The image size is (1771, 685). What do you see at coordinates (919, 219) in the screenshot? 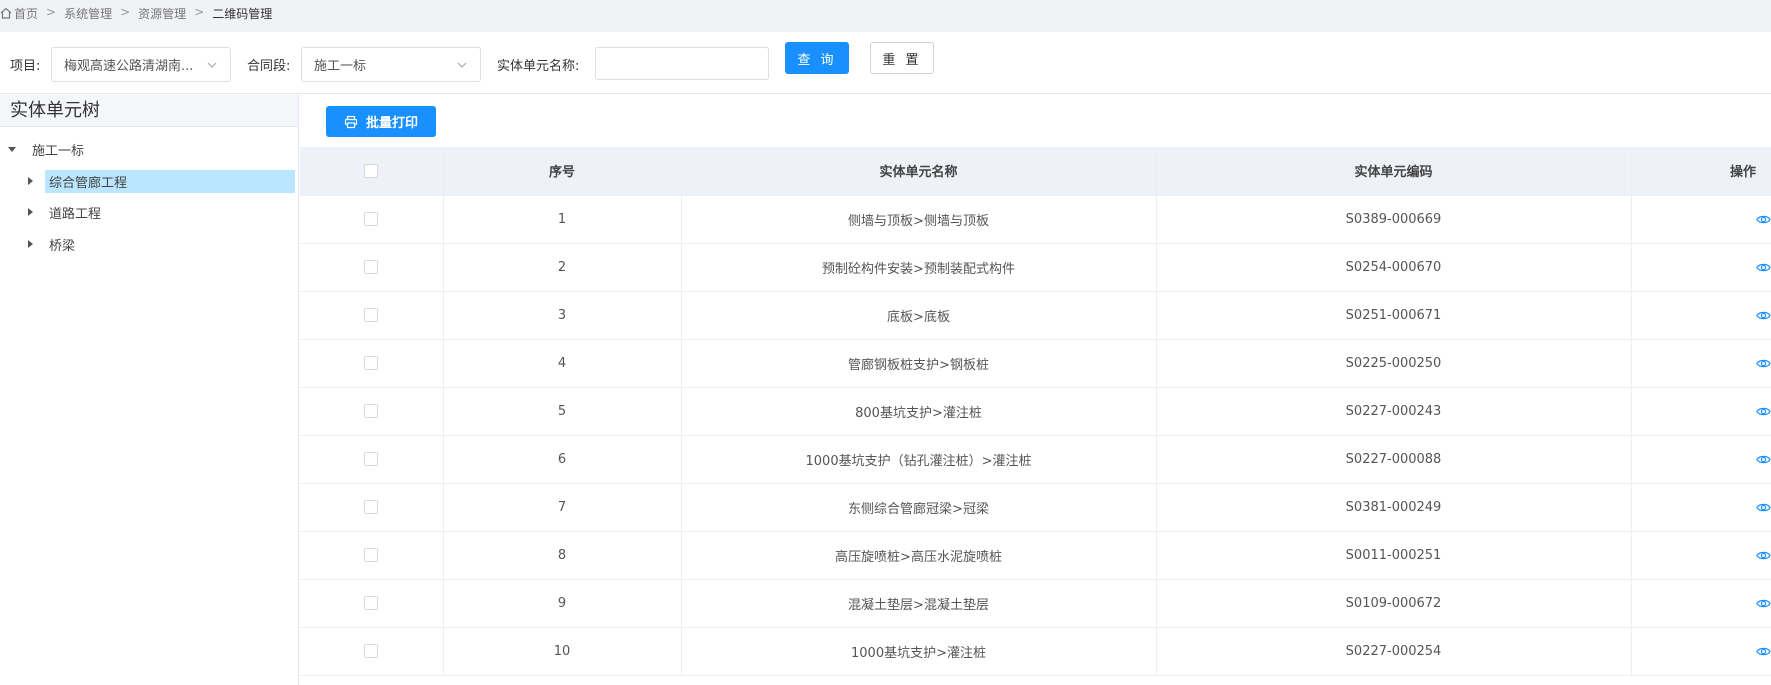
I see `row-name: 侧墙与顶板>侧墙与顶板` at bounding box center [919, 219].